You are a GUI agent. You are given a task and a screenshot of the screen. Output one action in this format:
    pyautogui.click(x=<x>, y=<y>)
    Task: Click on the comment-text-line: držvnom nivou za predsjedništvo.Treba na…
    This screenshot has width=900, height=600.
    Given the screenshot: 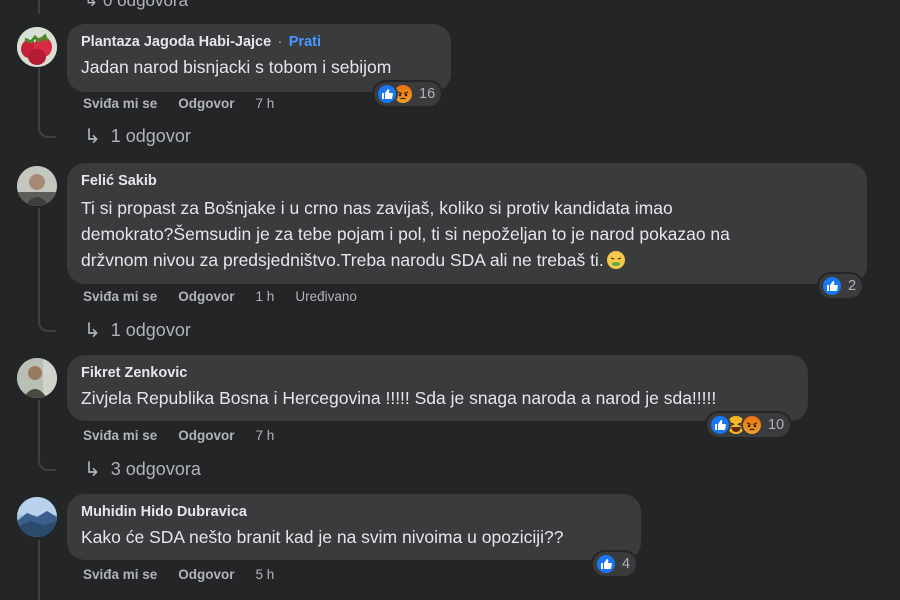 What is the action you would take?
    pyautogui.click(x=342, y=260)
    